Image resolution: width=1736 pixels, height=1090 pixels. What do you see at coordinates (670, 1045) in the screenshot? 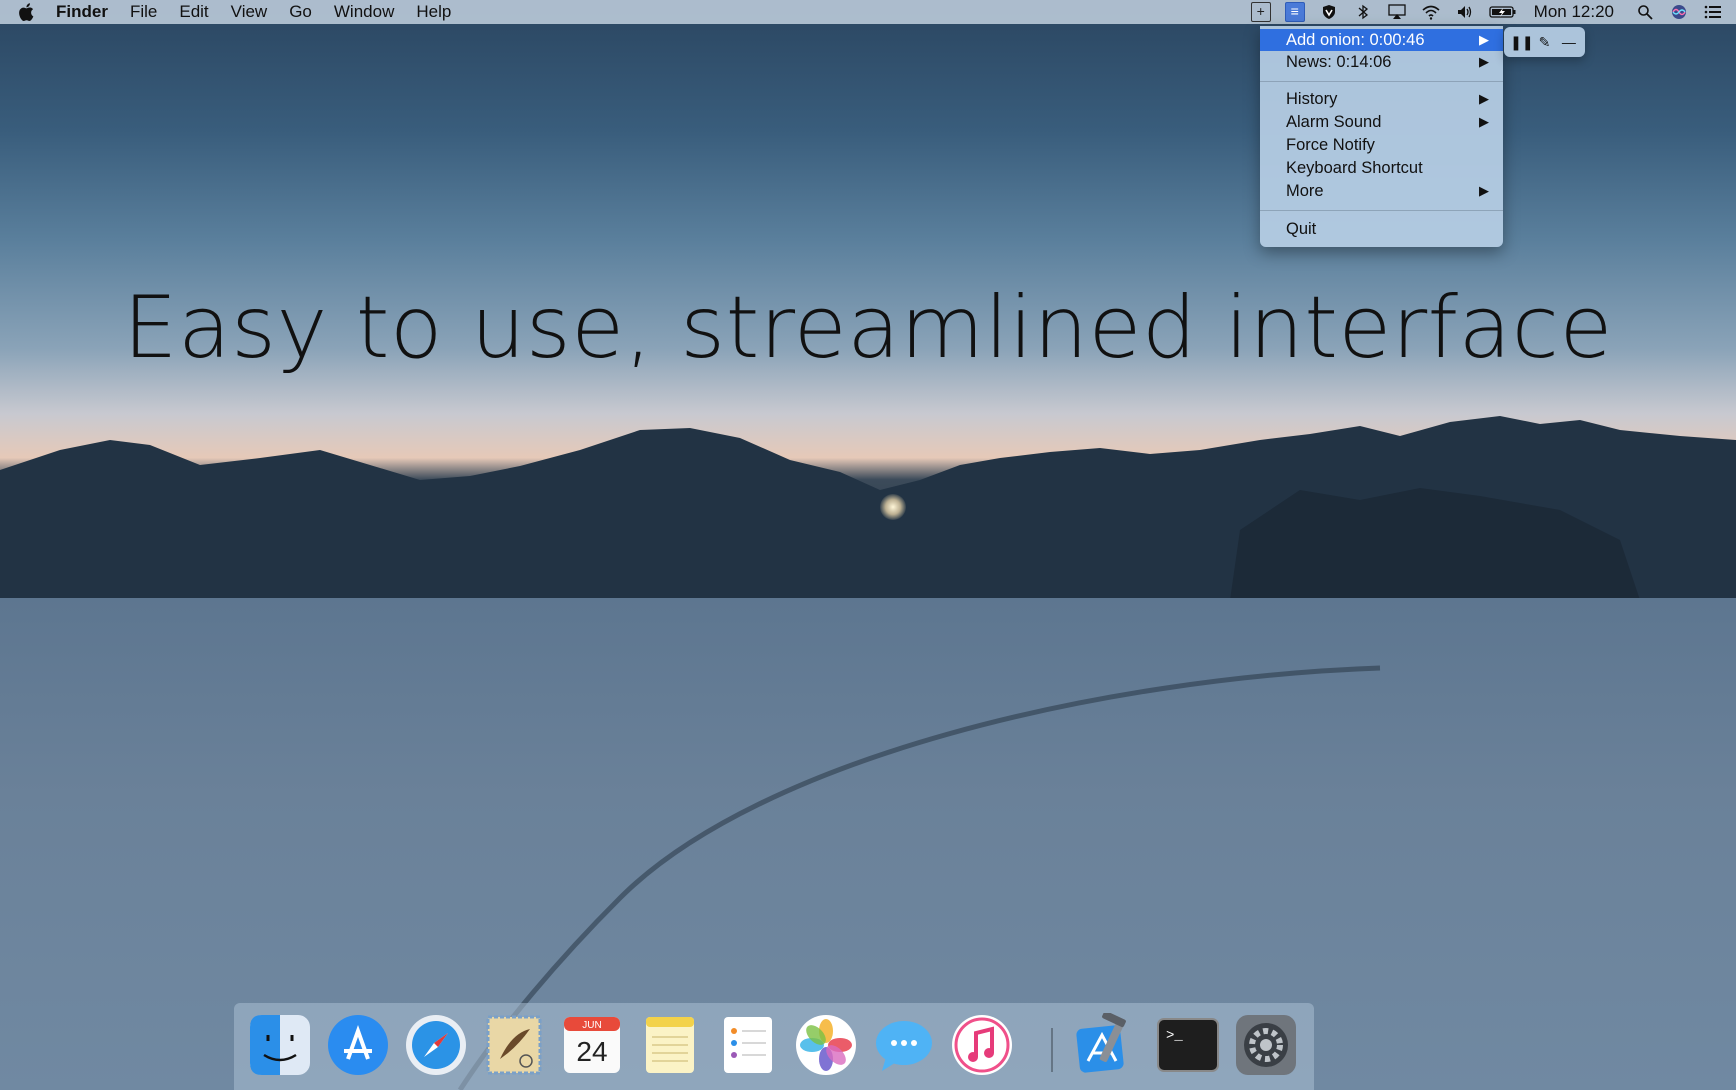
I see `dock-notes-icon` at bounding box center [670, 1045].